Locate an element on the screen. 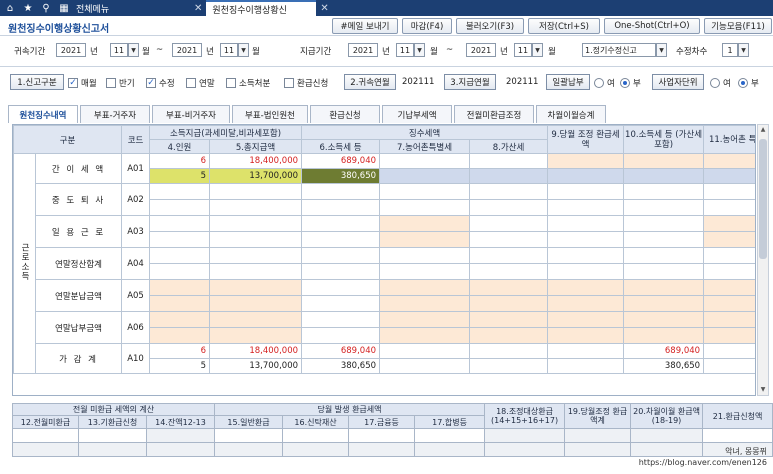  star-icon: ★ is located at coordinates (28, 8).